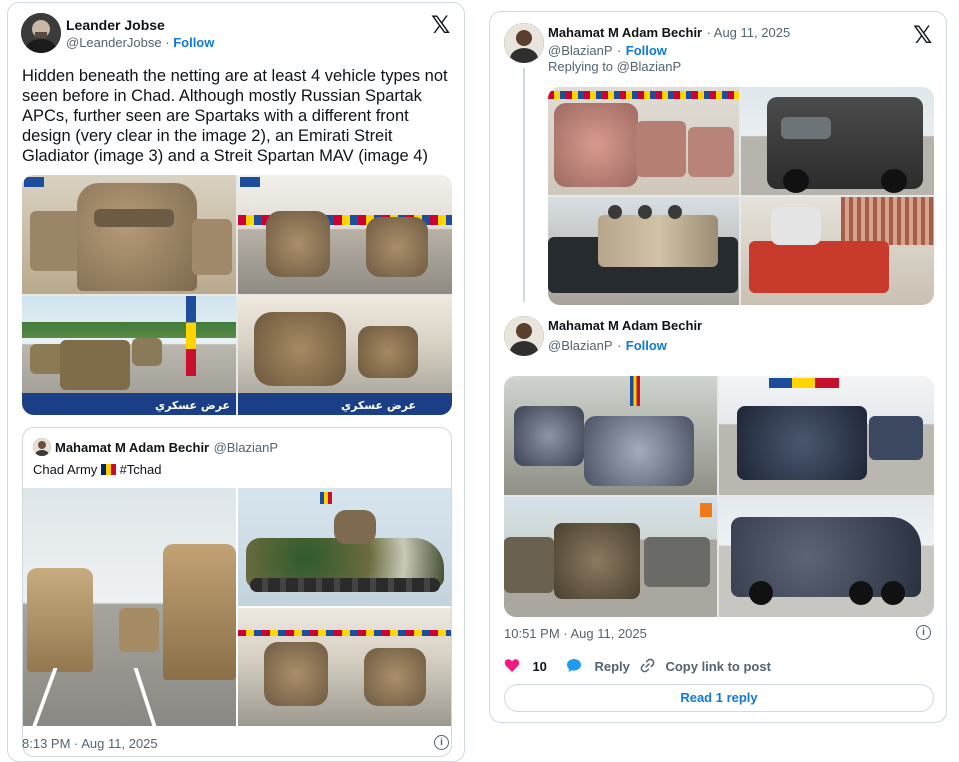  I want to click on tweet-timestamp: 8:13 PM · Aug 11, 2025, so click(90, 743).